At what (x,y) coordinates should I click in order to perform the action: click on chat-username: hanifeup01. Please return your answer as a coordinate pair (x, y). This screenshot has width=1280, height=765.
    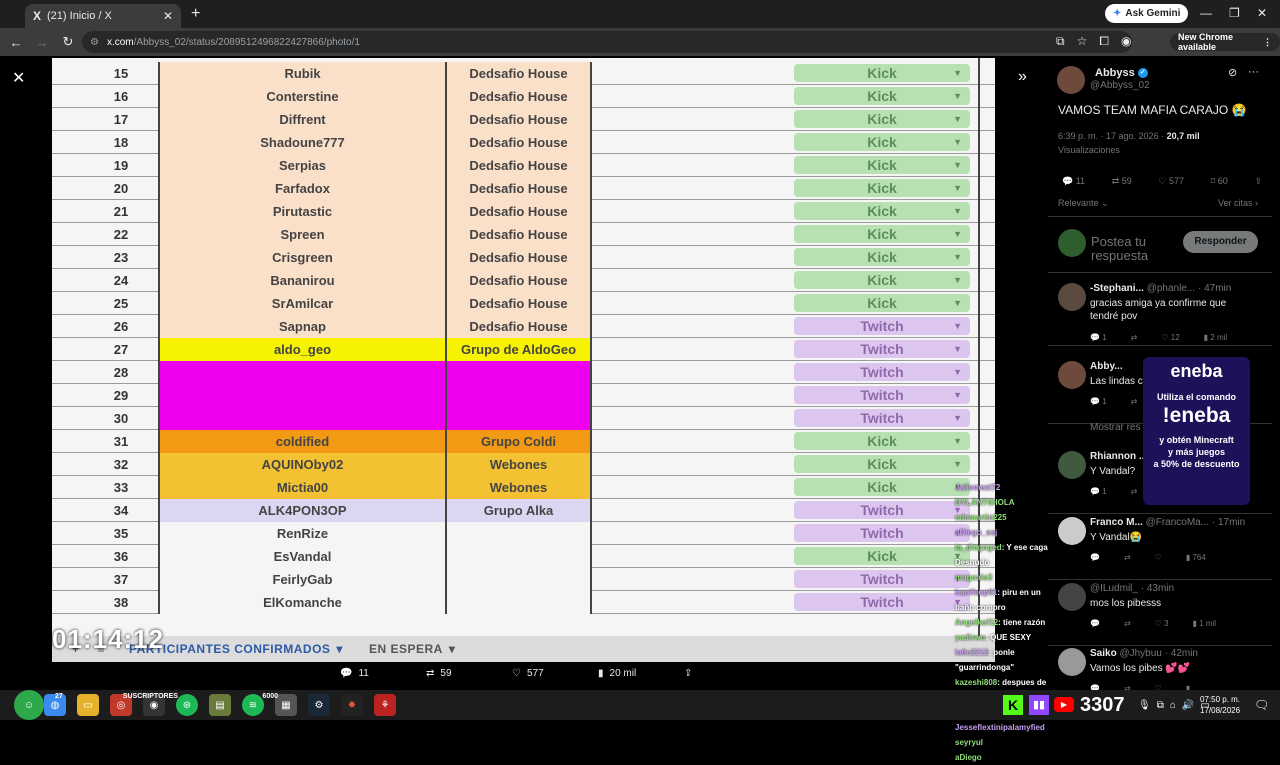
    Looking at the image, I should click on (976, 592).